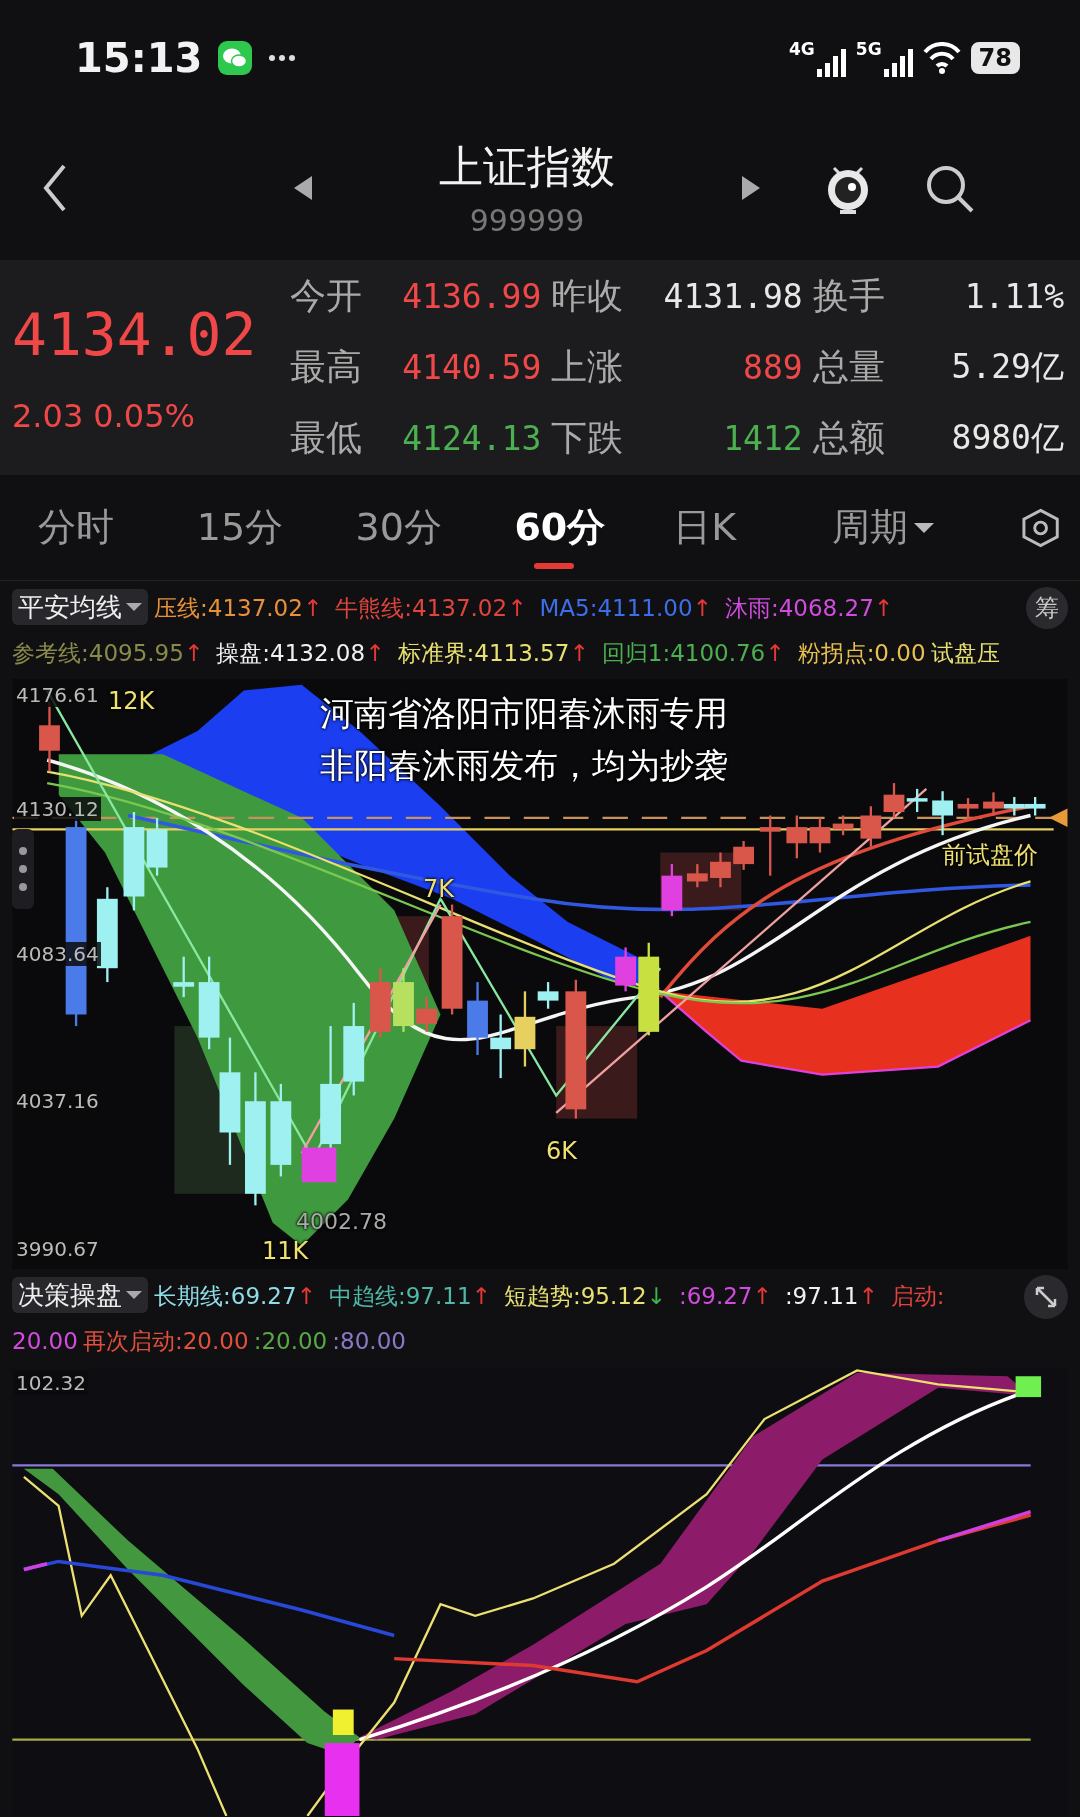  What do you see at coordinates (799, 608) in the screenshot?
I see `indicator-value: 沐雨:4068.27` at bounding box center [799, 608].